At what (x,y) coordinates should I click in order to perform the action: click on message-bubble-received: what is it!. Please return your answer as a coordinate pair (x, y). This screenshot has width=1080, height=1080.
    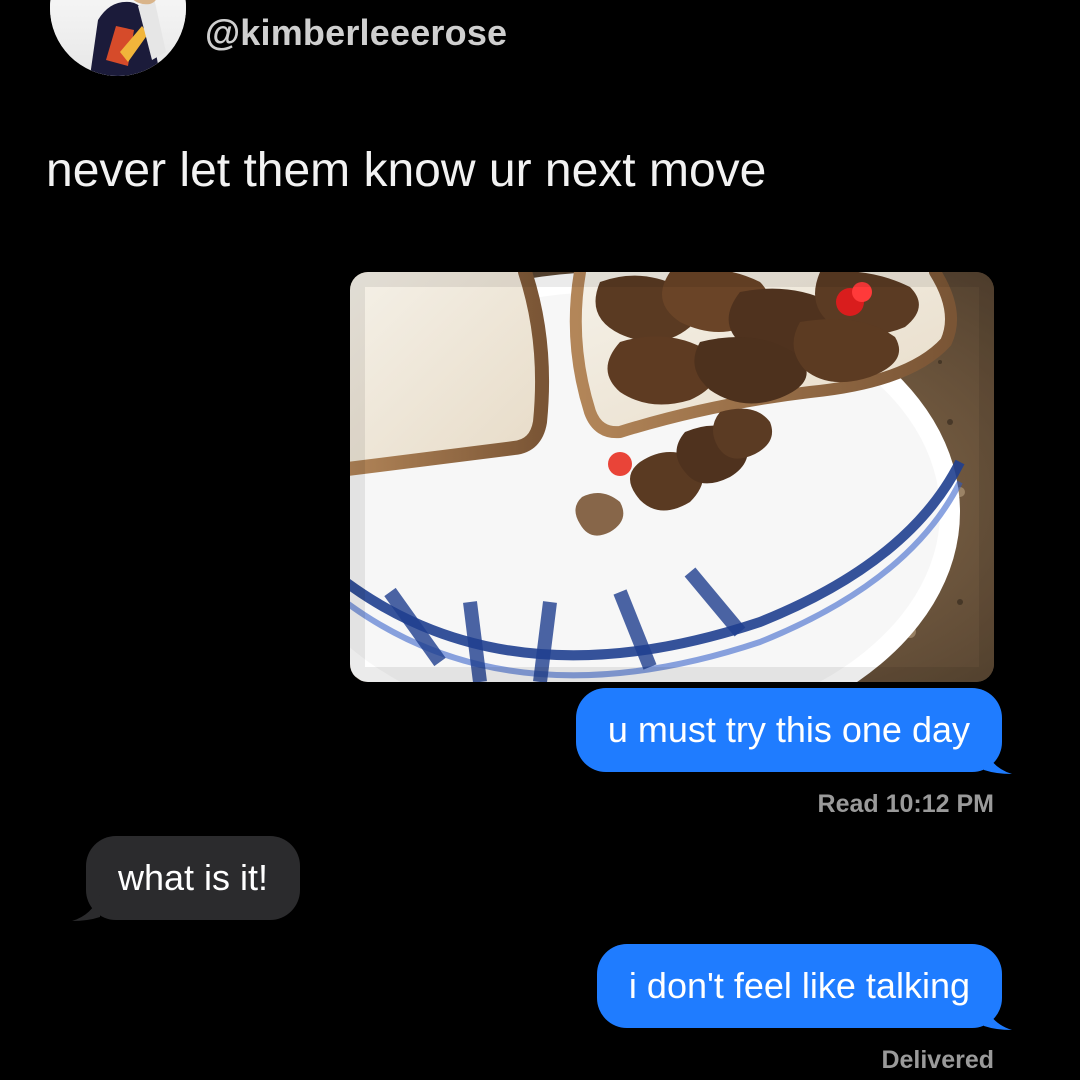
    Looking at the image, I should click on (193, 878).